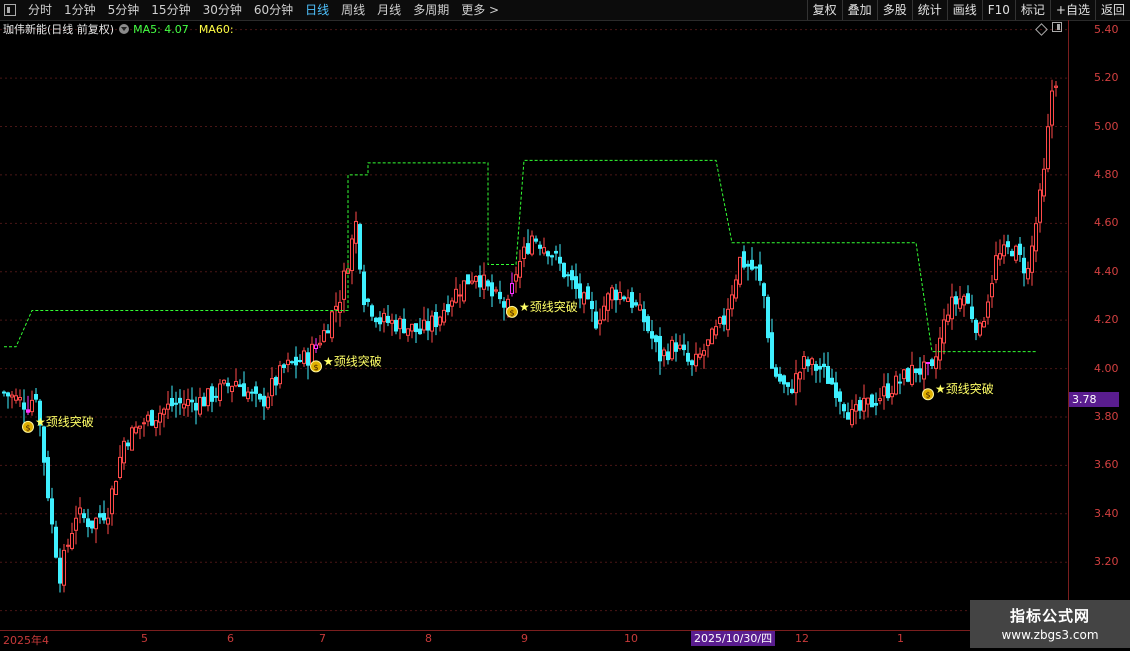 This screenshot has height=651, width=1130. What do you see at coordinates (859, 10) in the screenshot?
I see `overlay-button: 叠加` at bounding box center [859, 10].